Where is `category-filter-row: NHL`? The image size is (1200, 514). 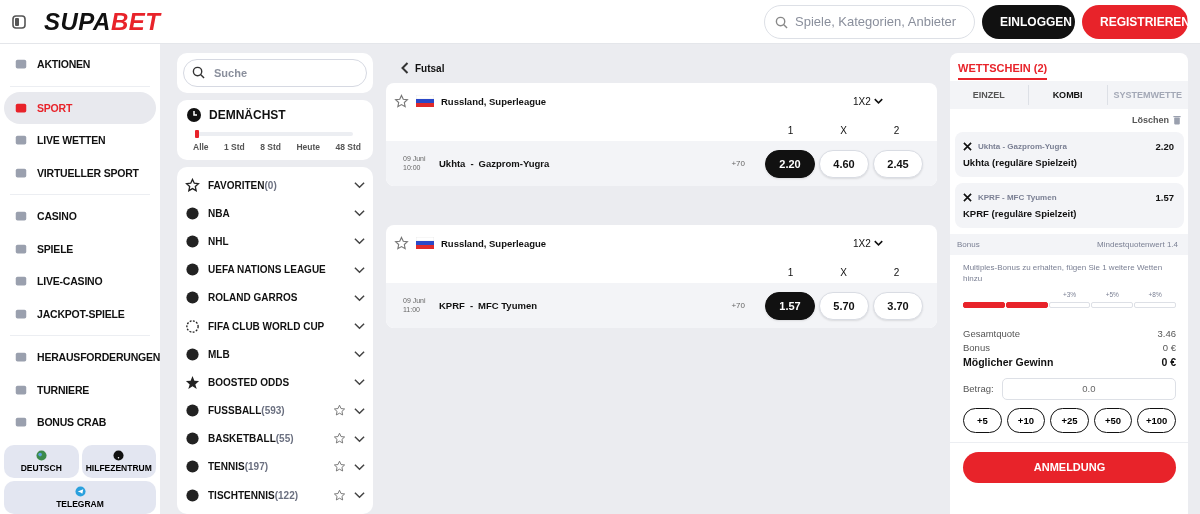 category-filter-row: NHL is located at coordinates (275, 241).